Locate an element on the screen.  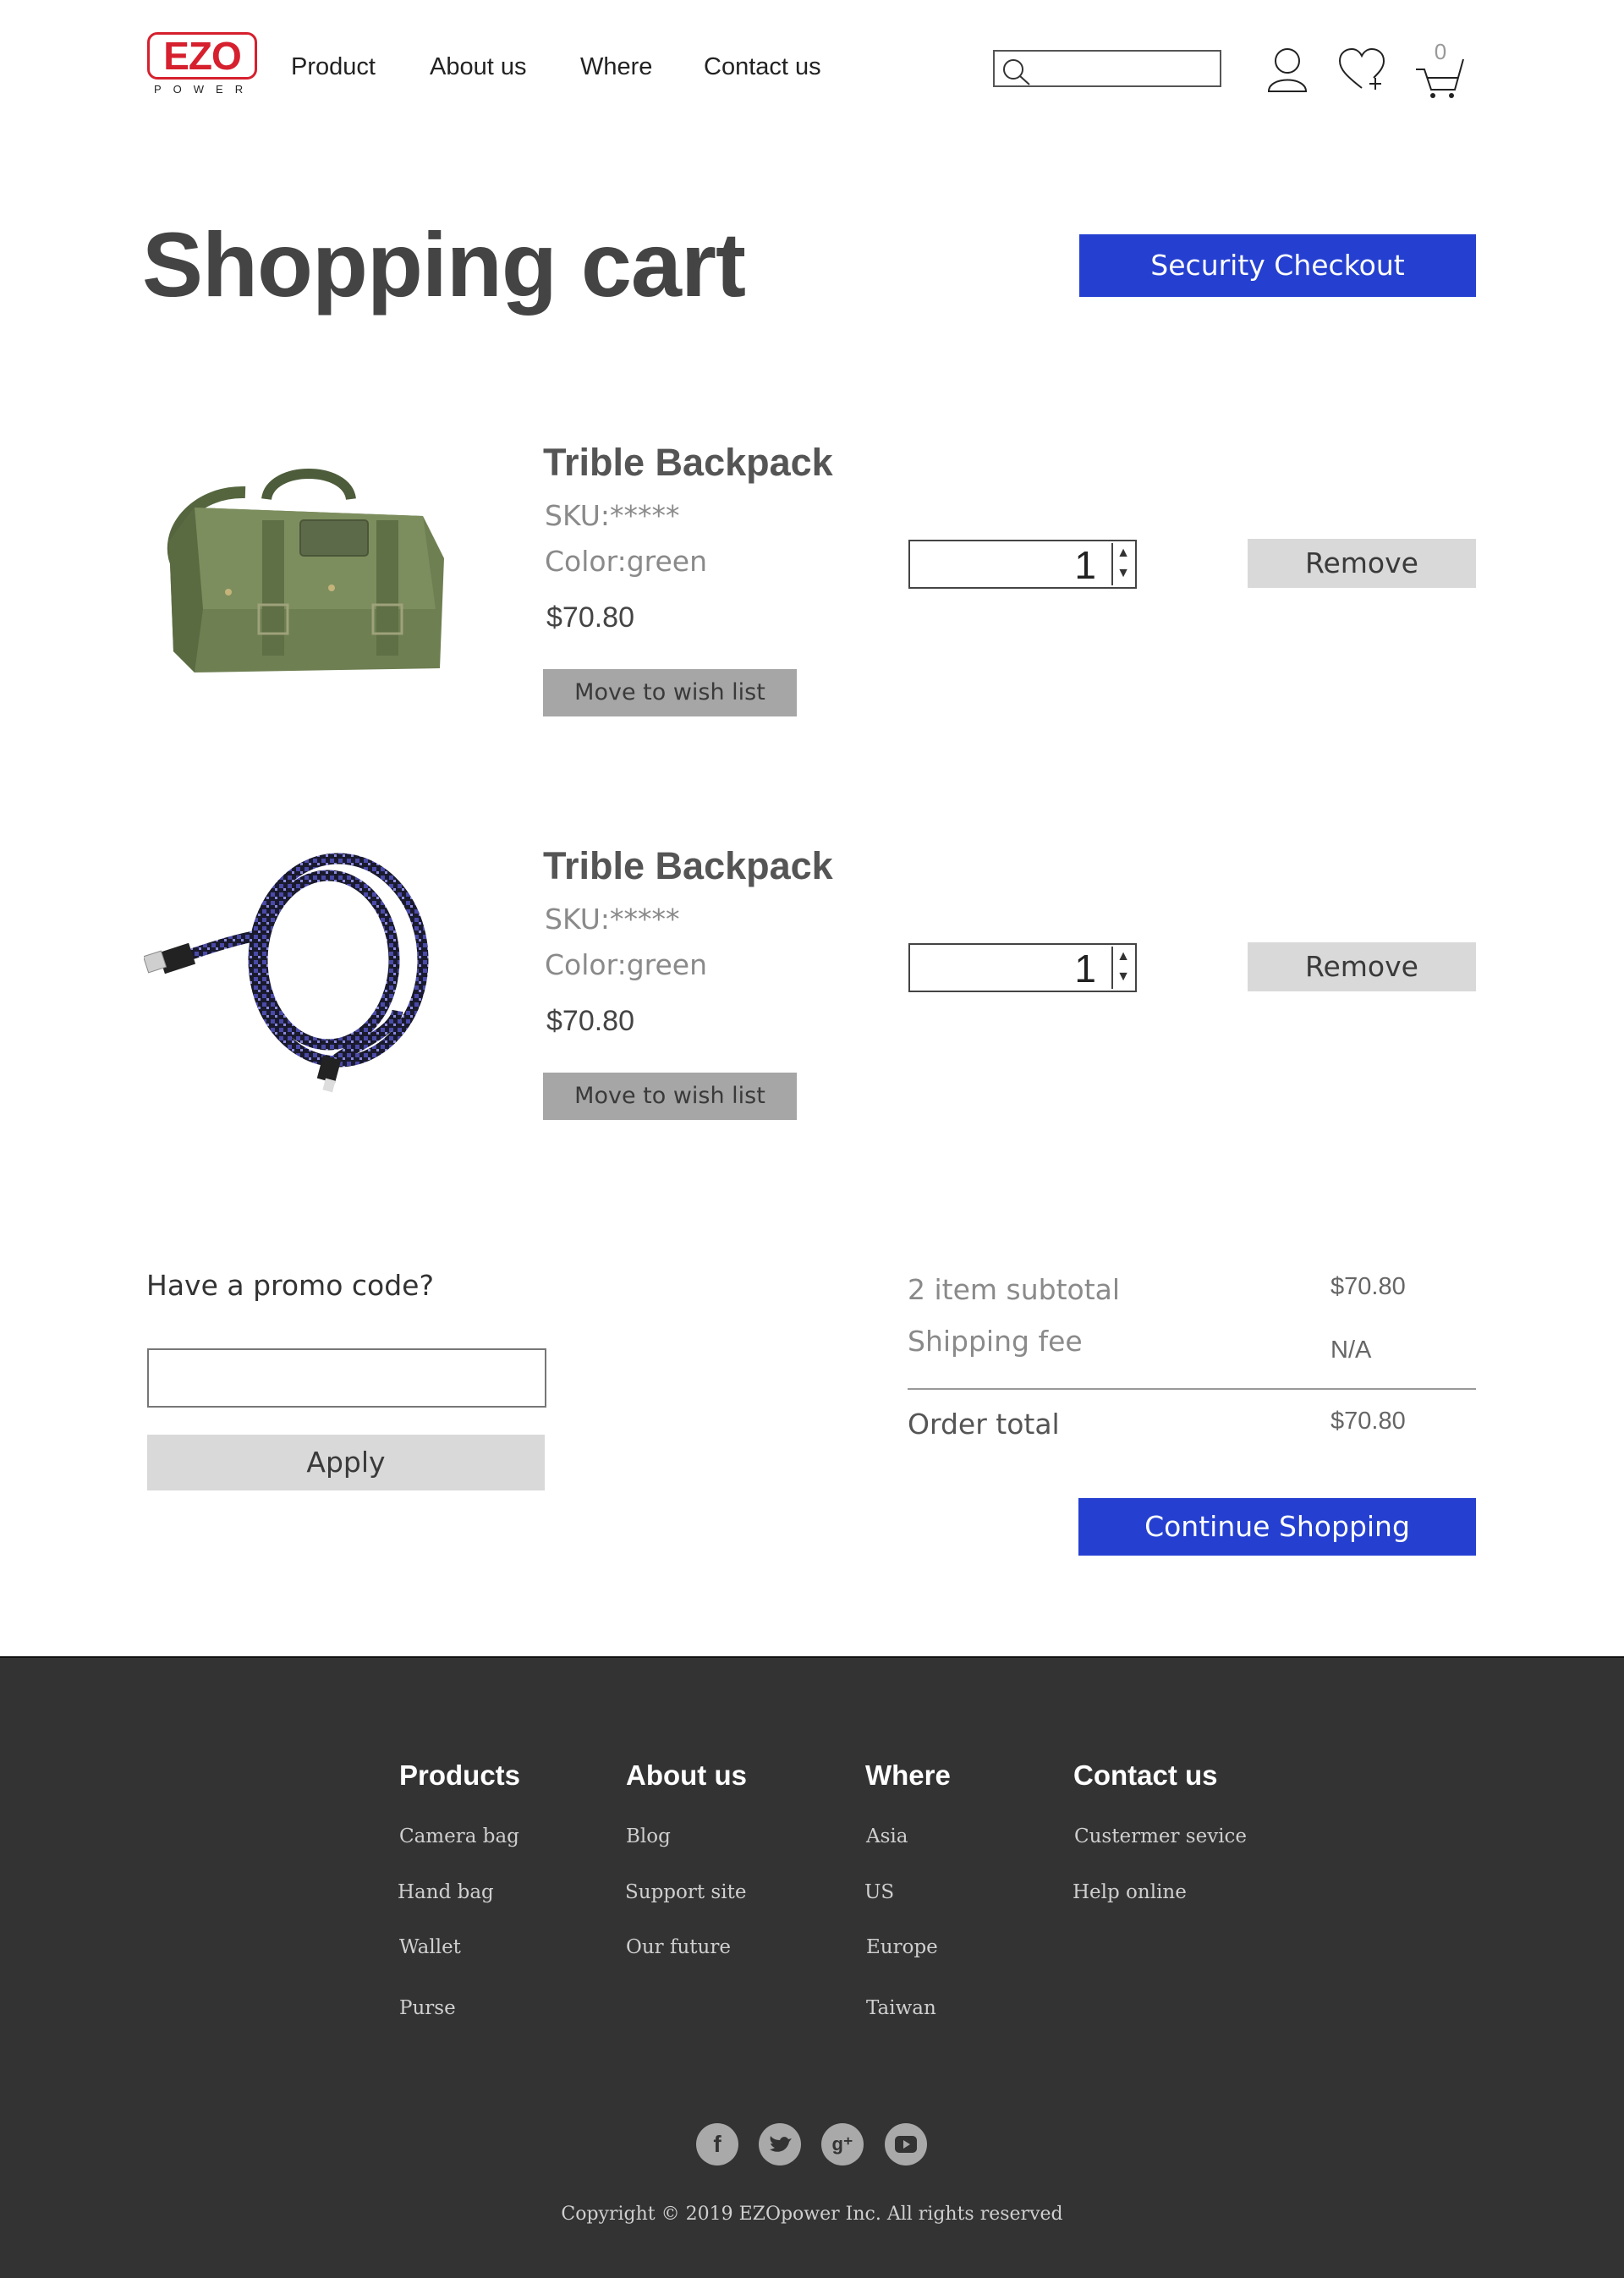
order-total-value: $70.80 is located at coordinates (1368, 1422).